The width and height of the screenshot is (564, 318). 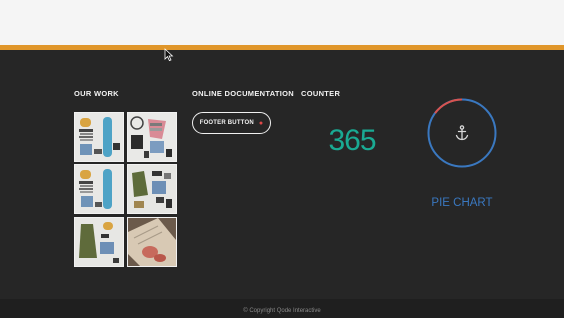 What do you see at coordinates (226, 123) in the screenshot?
I see `footer-button-label: FOOTER BUTTON` at bounding box center [226, 123].